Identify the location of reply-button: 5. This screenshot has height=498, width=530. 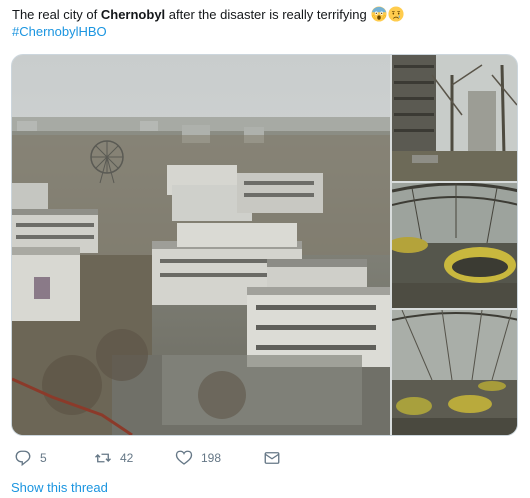
(54, 458).